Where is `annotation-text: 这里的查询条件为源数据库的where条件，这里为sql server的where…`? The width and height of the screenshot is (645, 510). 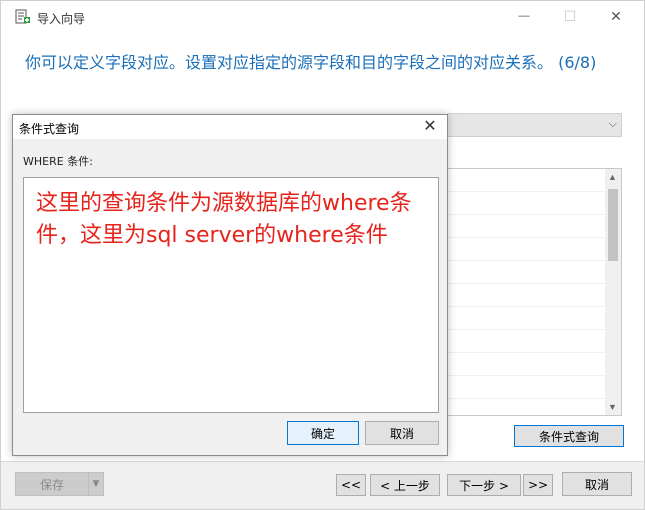
annotation-text: 这里的查询条件为源数据库的where条件，这里为sql server的where… is located at coordinates (224, 219).